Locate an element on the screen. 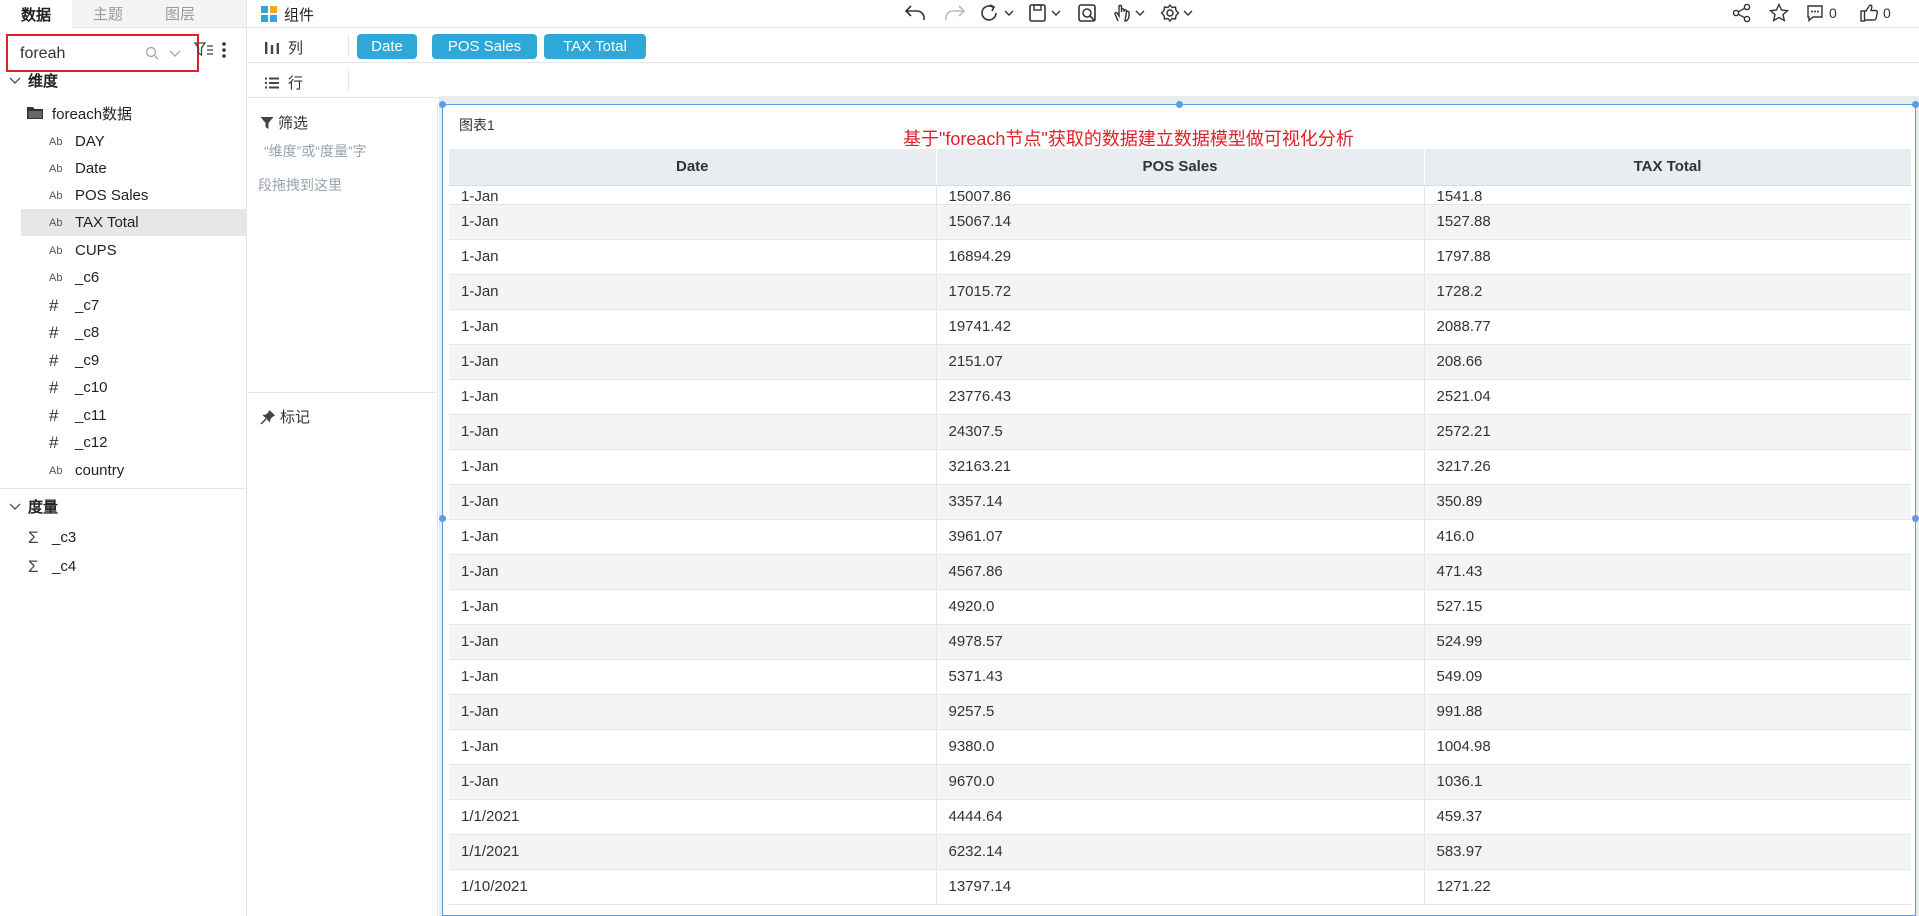 Image resolution: width=1919 pixels, height=916 pixels. column-pill-tax-total: TAX Total is located at coordinates (595, 46).